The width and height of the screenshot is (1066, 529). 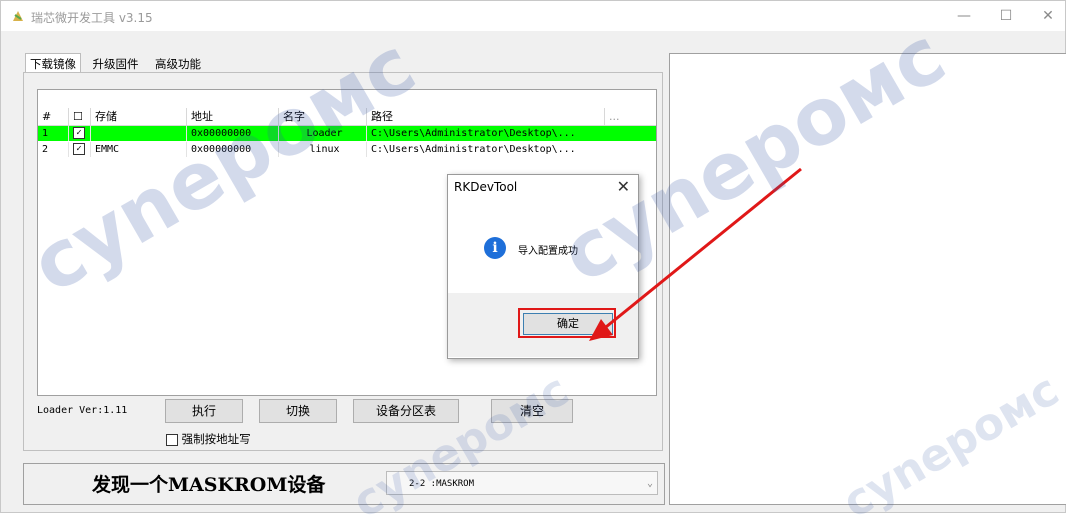 What do you see at coordinates (298, 411) in the screenshot?
I see `switch-button: 切换` at bounding box center [298, 411].